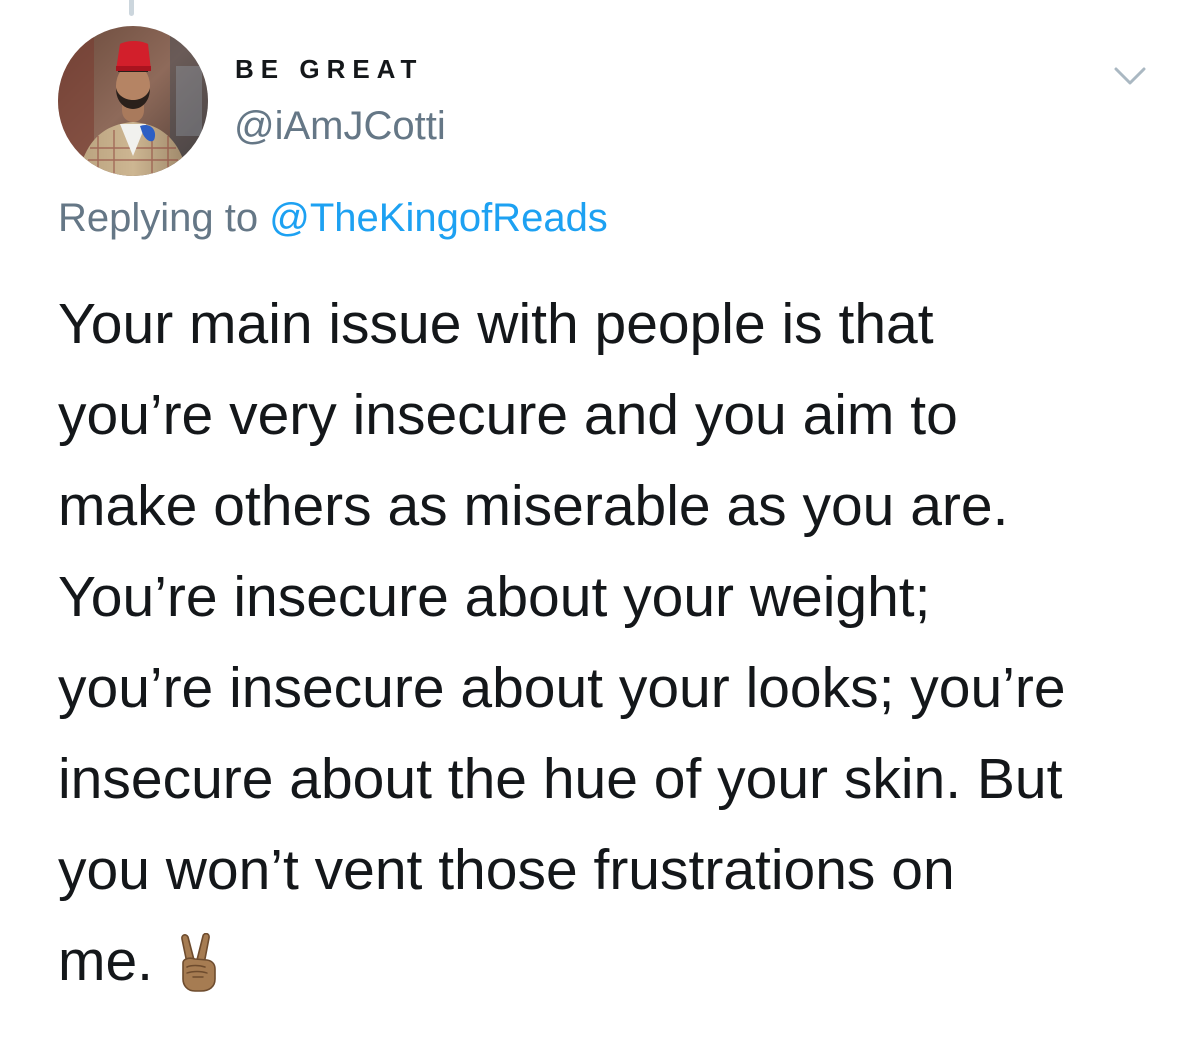 Image resolution: width=1200 pixels, height=1043 pixels. What do you see at coordinates (533, 506) in the screenshot?
I see `tweet-text-line: make others as miserable as you are.` at bounding box center [533, 506].